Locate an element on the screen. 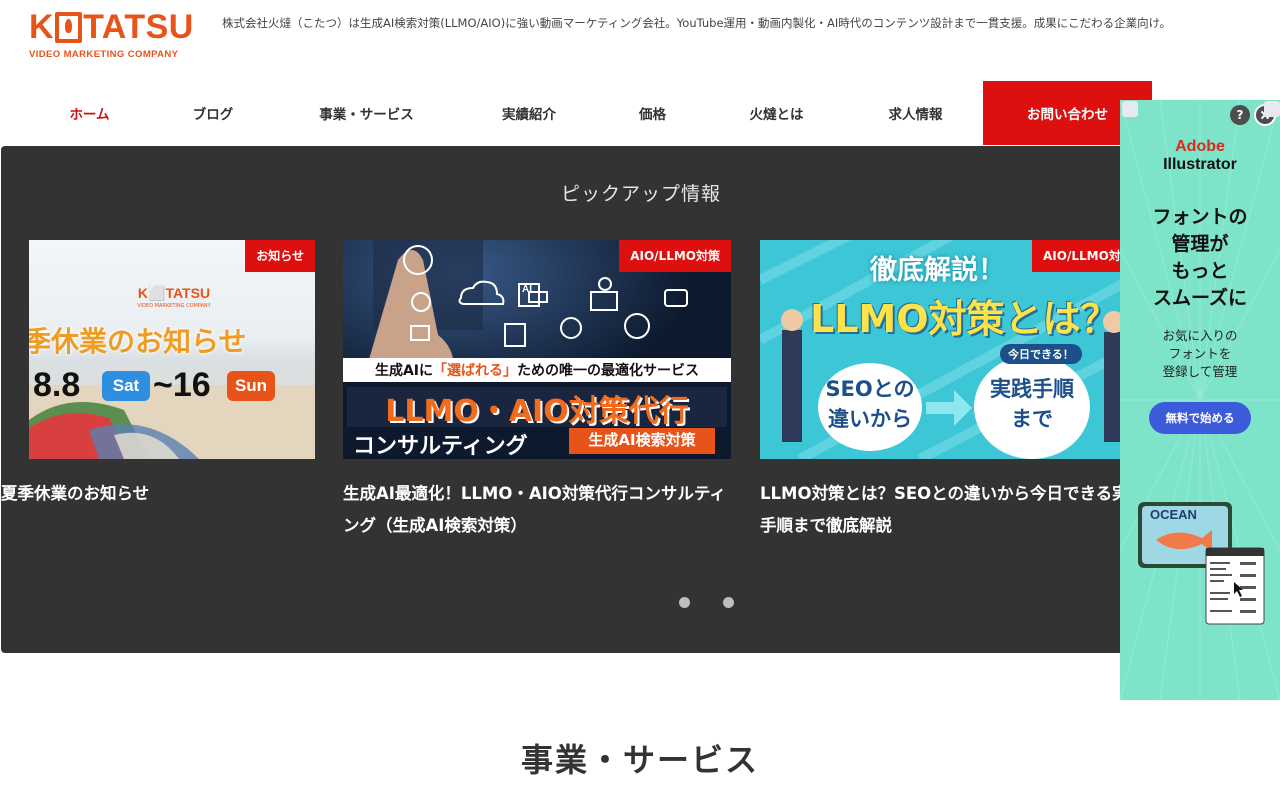 The width and height of the screenshot is (1280, 800). llmo-tag: 生成AI検索対策 is located at coordinates (642, 440).